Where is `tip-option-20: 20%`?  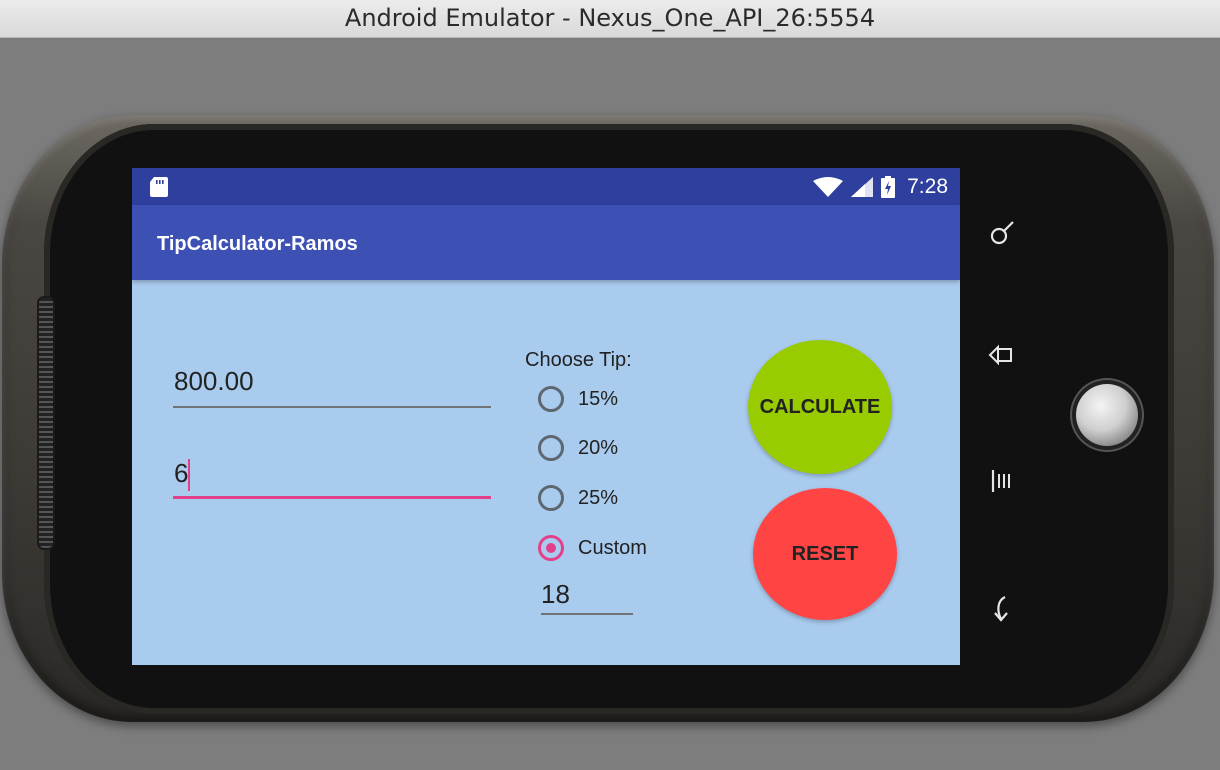
tip-option-20: 20% is located at coordinates (578, 448).